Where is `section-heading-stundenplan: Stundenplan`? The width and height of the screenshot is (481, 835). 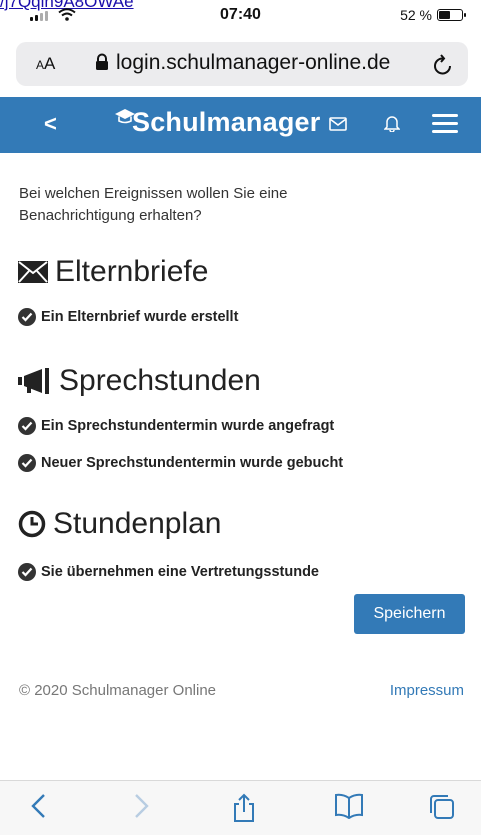 section-heading-stundenplan: Stundenplan is located at coordinates (120, 524).